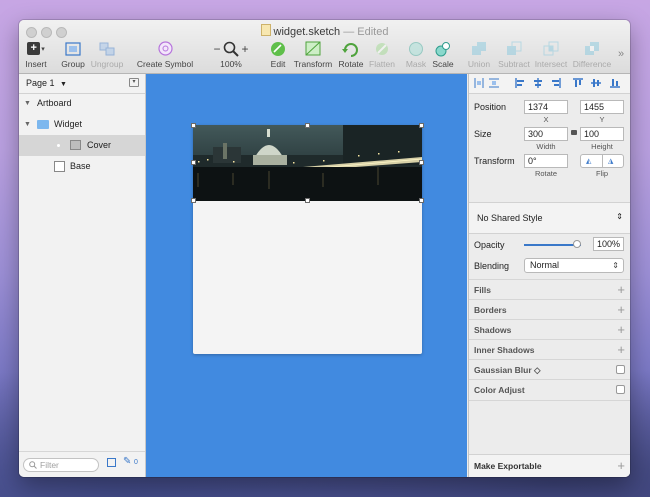  I want to click on insert-button: + ▾ Insert, so click(36, 54).